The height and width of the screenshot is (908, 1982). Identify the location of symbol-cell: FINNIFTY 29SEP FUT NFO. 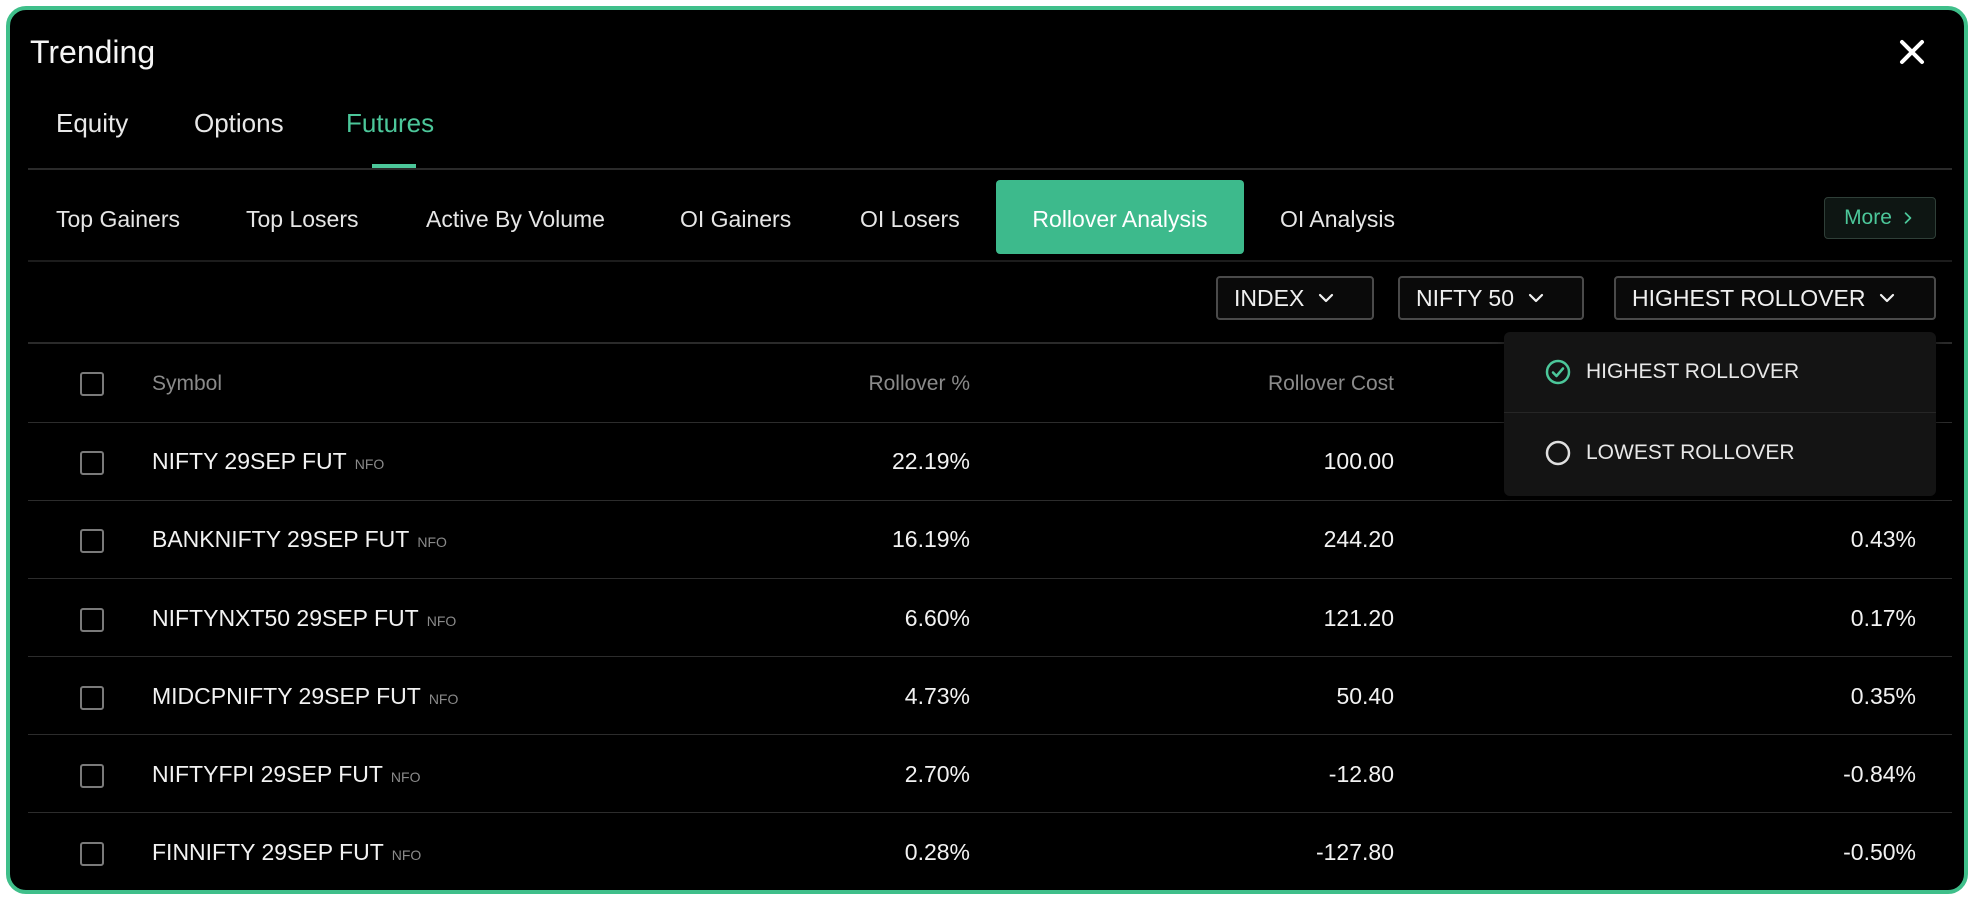
(286, 852).